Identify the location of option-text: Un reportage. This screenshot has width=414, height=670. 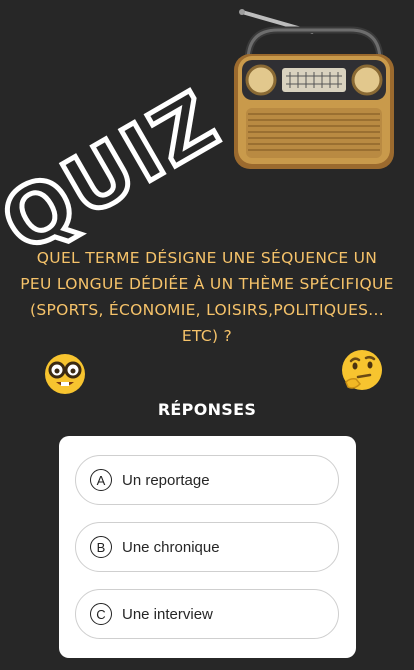
(166, 480).